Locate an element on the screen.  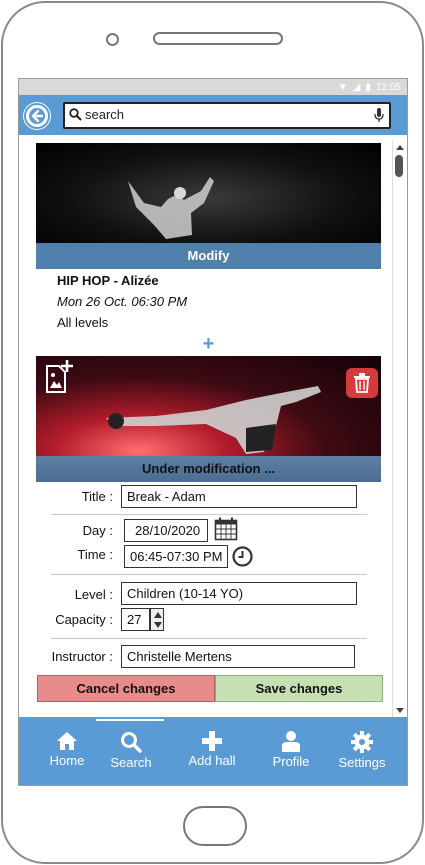
status-time: 12:05 is located at coordinates (388, 87).